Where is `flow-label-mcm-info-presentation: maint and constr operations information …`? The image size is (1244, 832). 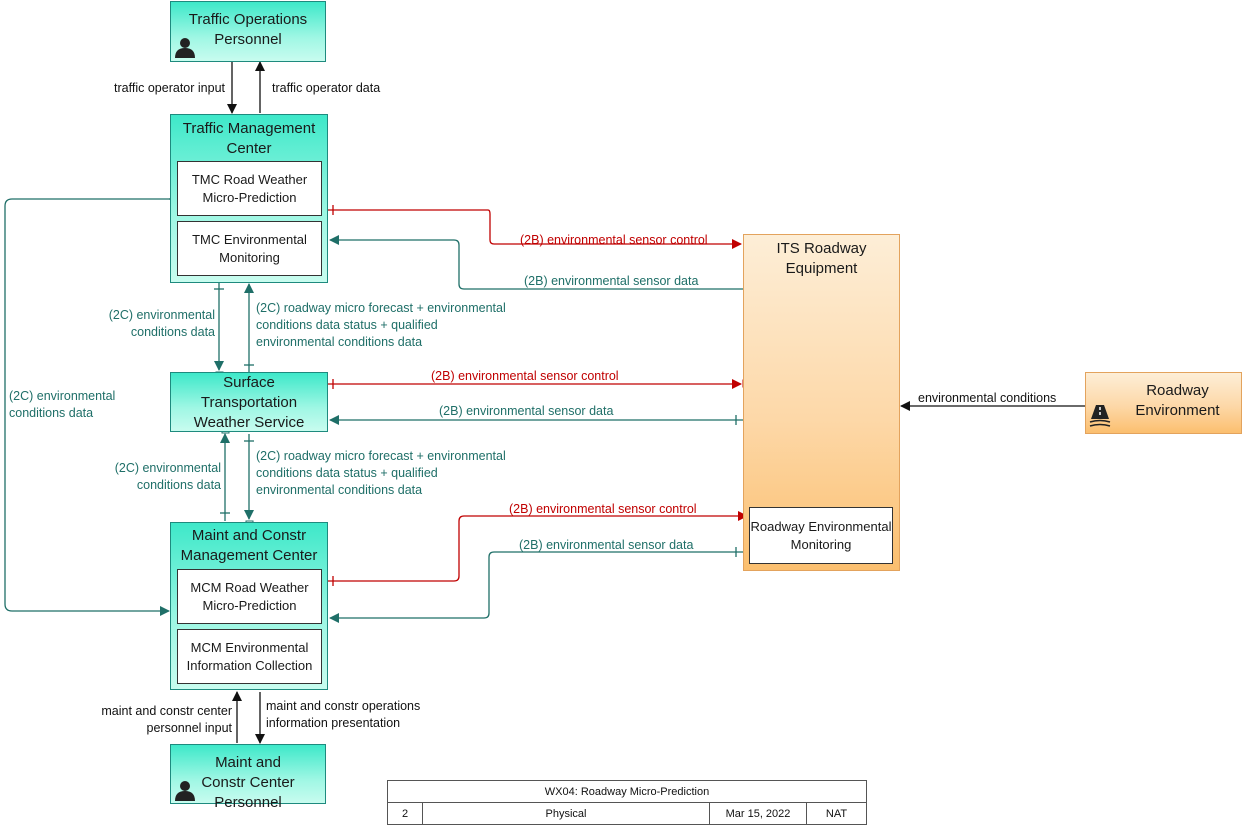 flow-label-mcm-info-presentation: maint and constr operations information … is located at coordinates (343, 714).